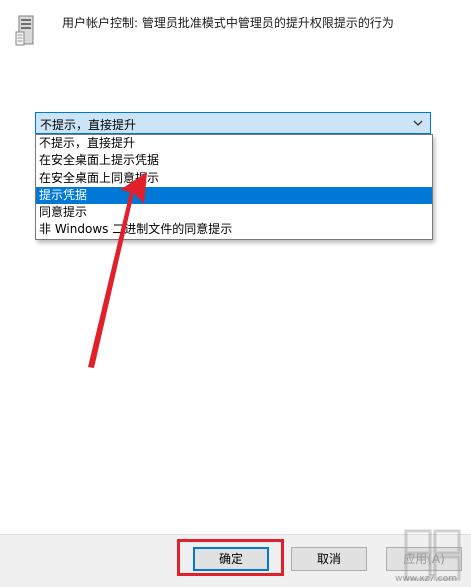  I want to click on dropdown-option-consent-non-windows-binaries: 非 Windows 二进制文件的同意提示, so click(234, 229).